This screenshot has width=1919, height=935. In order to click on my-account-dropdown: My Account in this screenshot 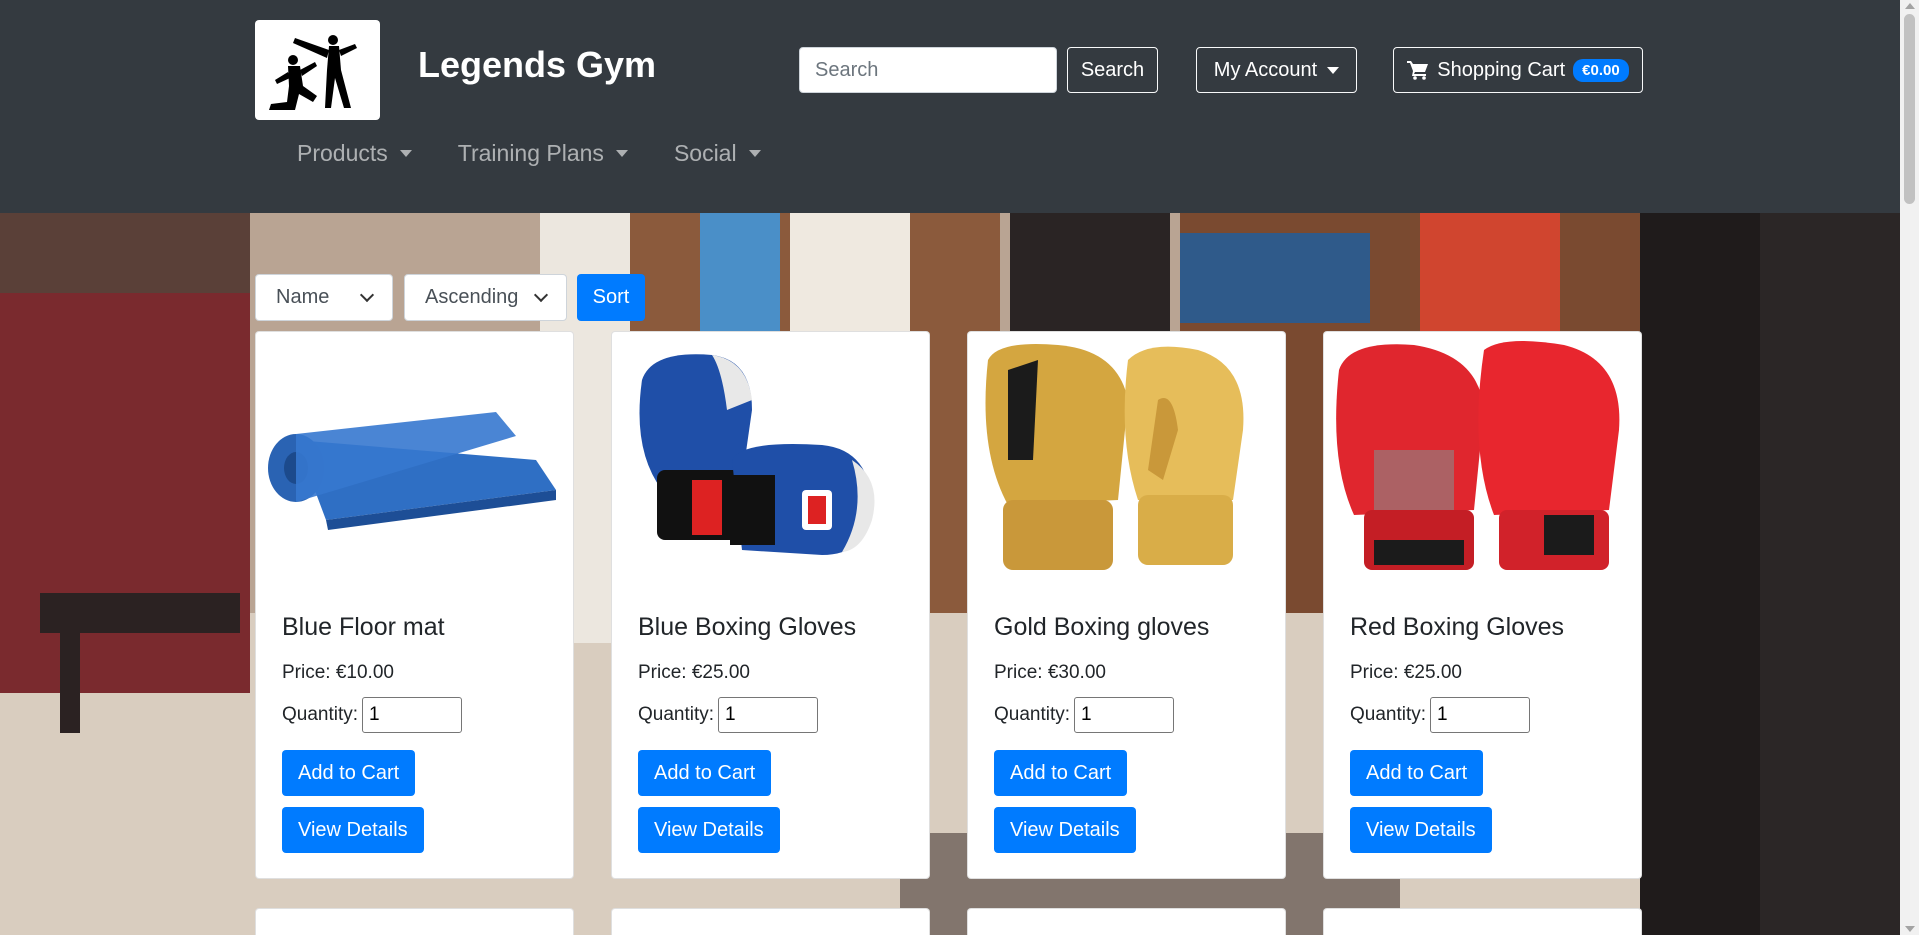, I will do `click(1276, 70)`.